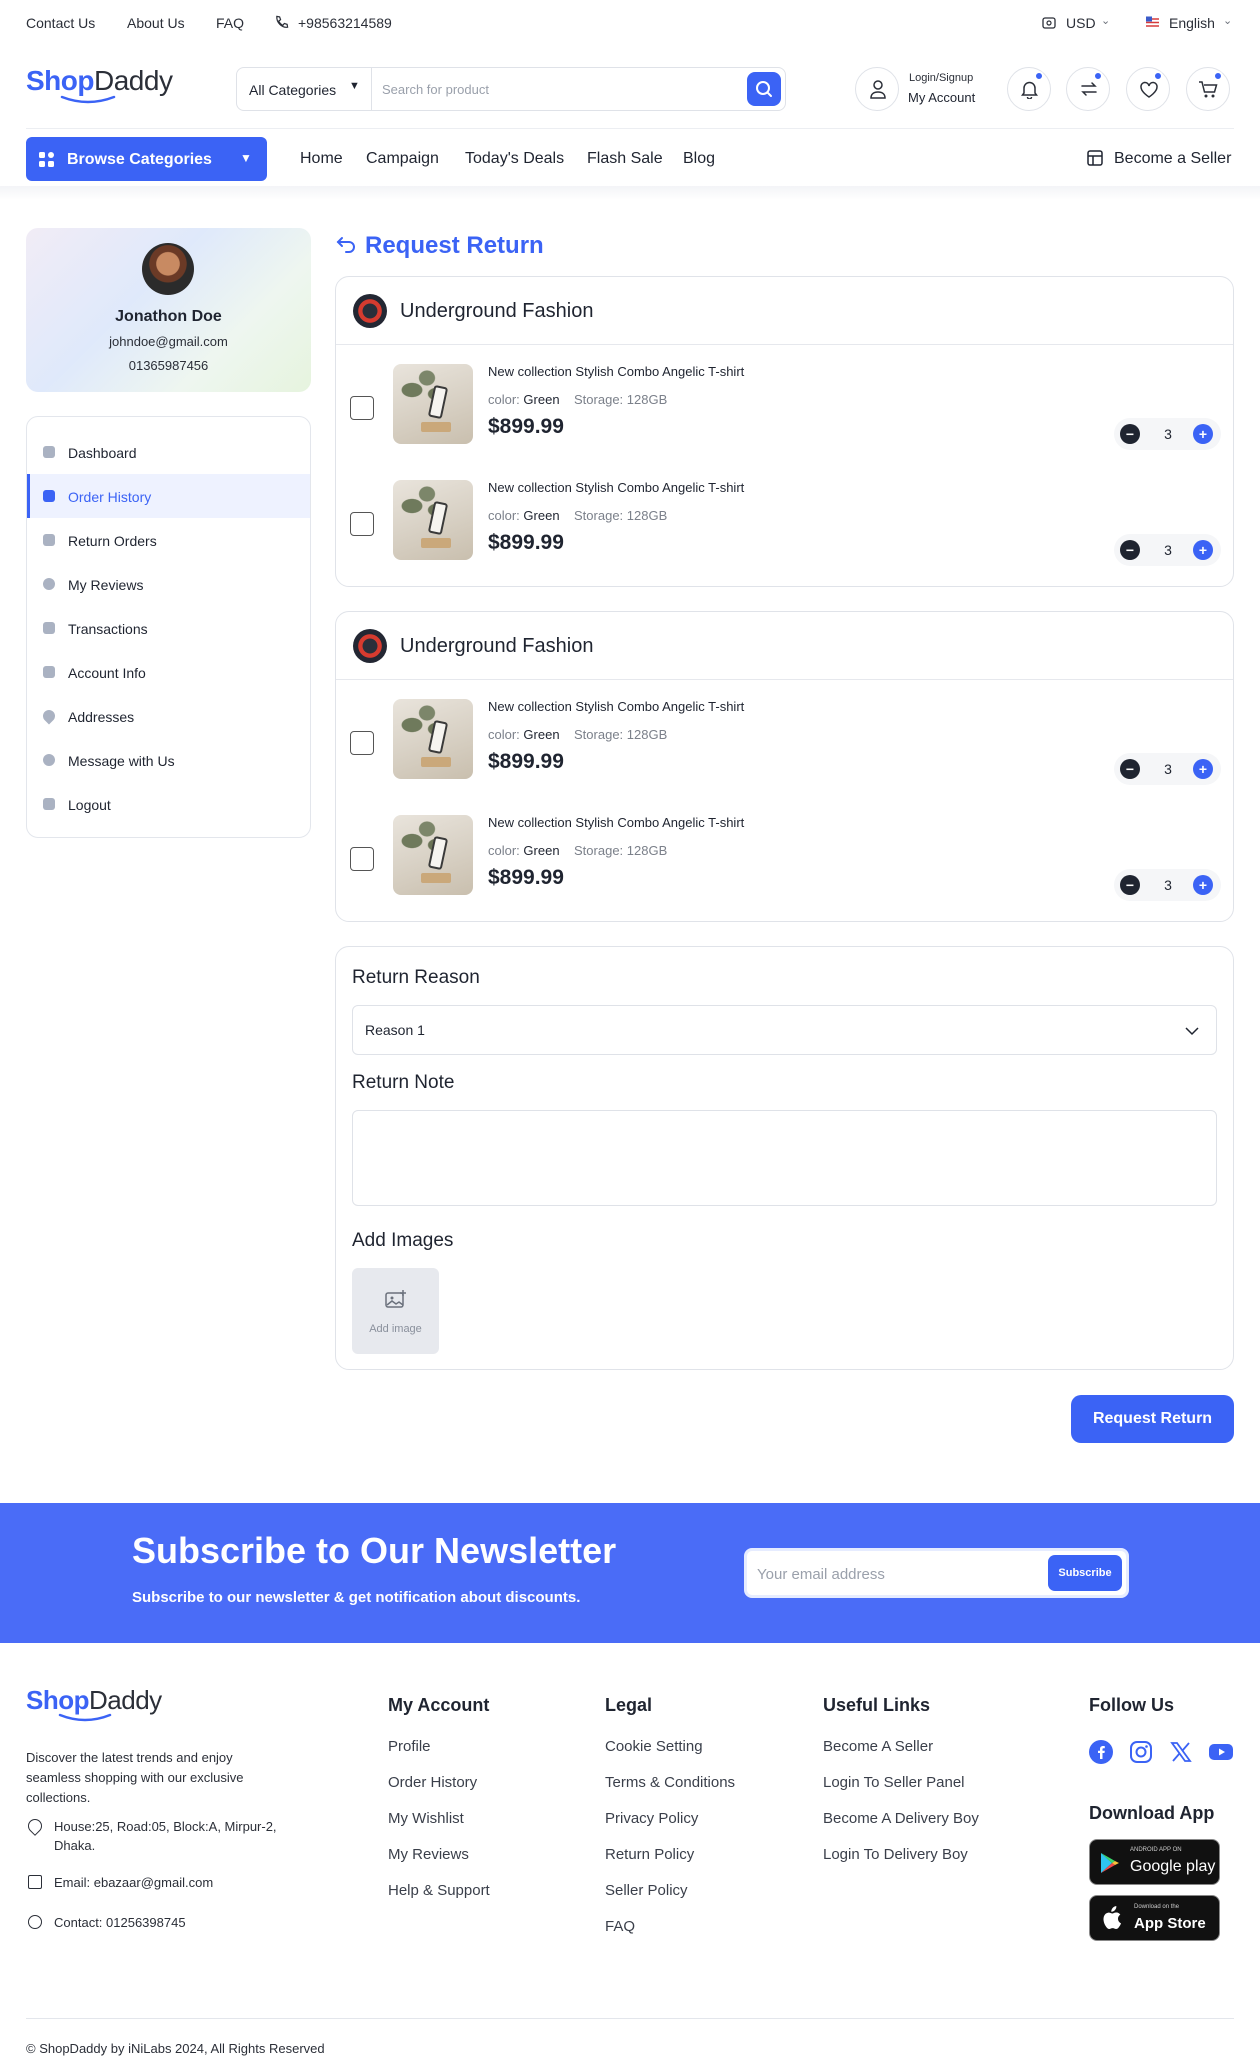  Describe the element at coordinates (1218, 76) in the screenshot. I see `cart-dot` at that location.